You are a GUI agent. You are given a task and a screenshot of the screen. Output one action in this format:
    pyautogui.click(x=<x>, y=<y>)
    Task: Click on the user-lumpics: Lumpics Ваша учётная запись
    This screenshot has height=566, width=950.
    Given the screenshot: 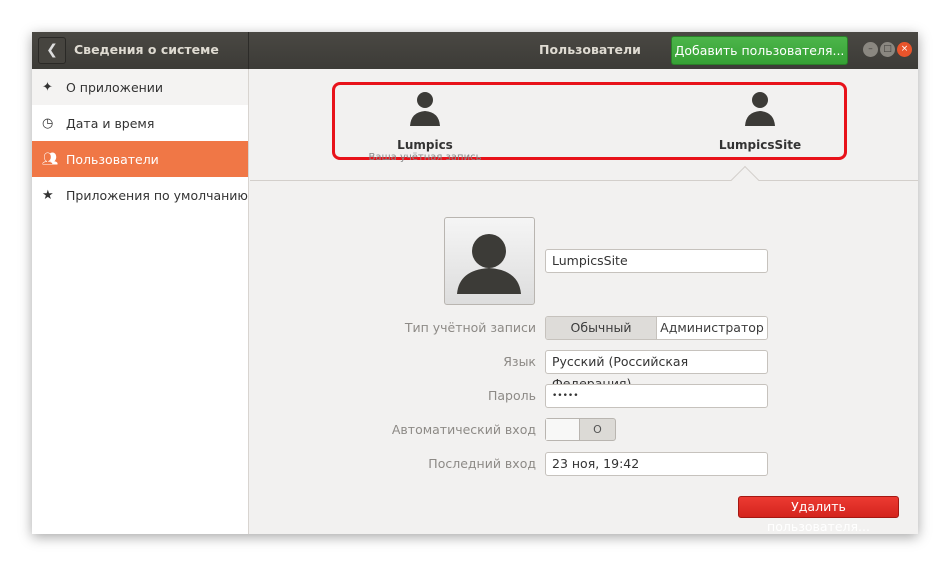 What is the action you would take?
    pyautogui.click(x=425, y=126)
    